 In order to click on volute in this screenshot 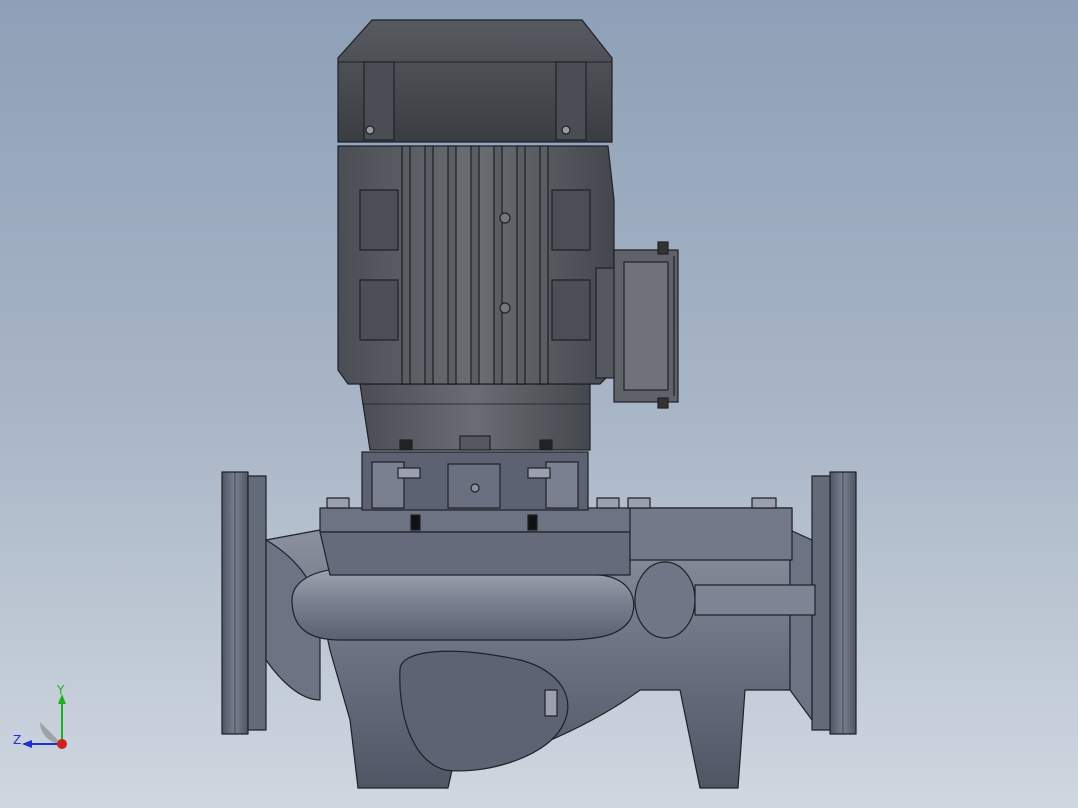, I will do `click(463, 604)`.